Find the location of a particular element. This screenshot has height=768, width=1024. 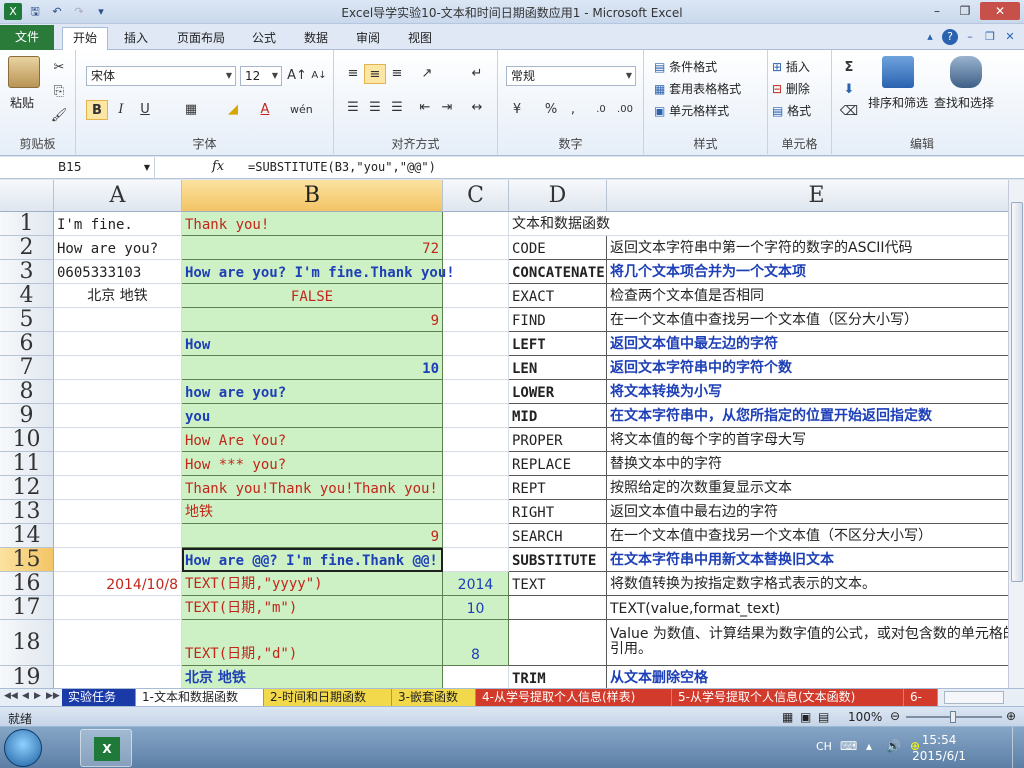

row-header: 13 is located at coordinates (27, 512).